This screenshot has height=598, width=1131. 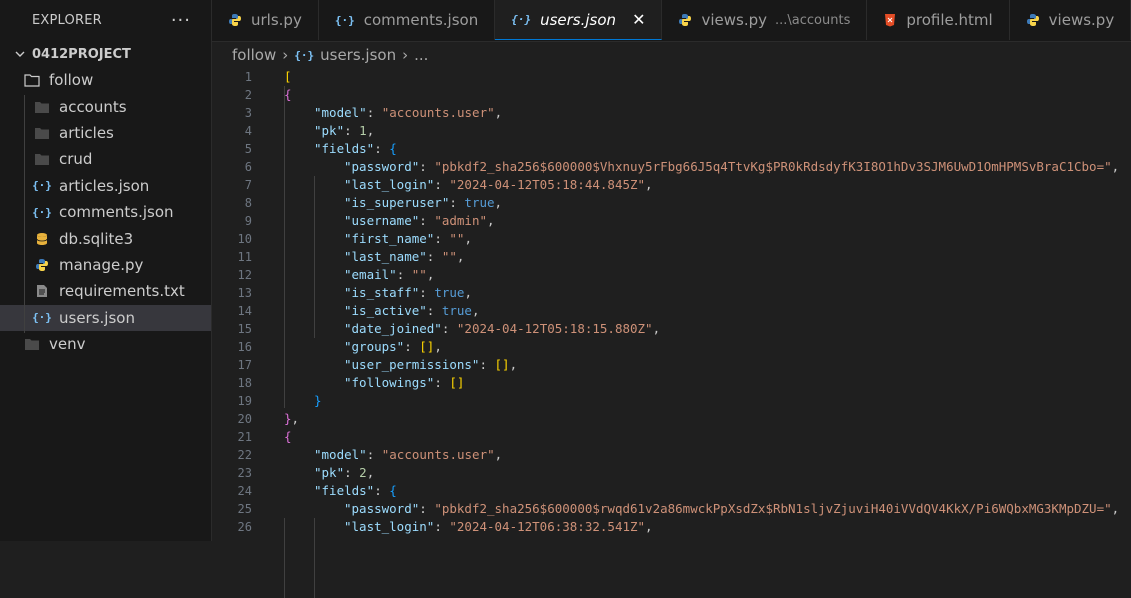 I want to click on line-number: 17, so click(x=244, y=365).